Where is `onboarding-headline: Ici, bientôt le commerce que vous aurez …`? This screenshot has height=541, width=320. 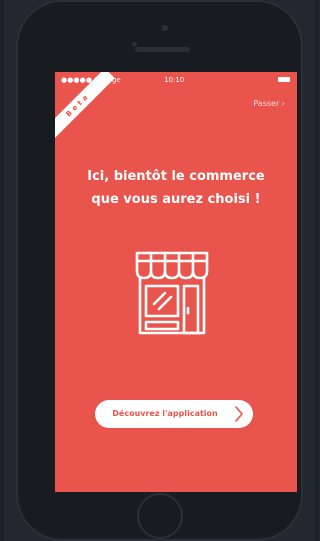
onboarding-headline: Ici, bientôt le commerce que vous aurez … is located at coordinates (176, 188).